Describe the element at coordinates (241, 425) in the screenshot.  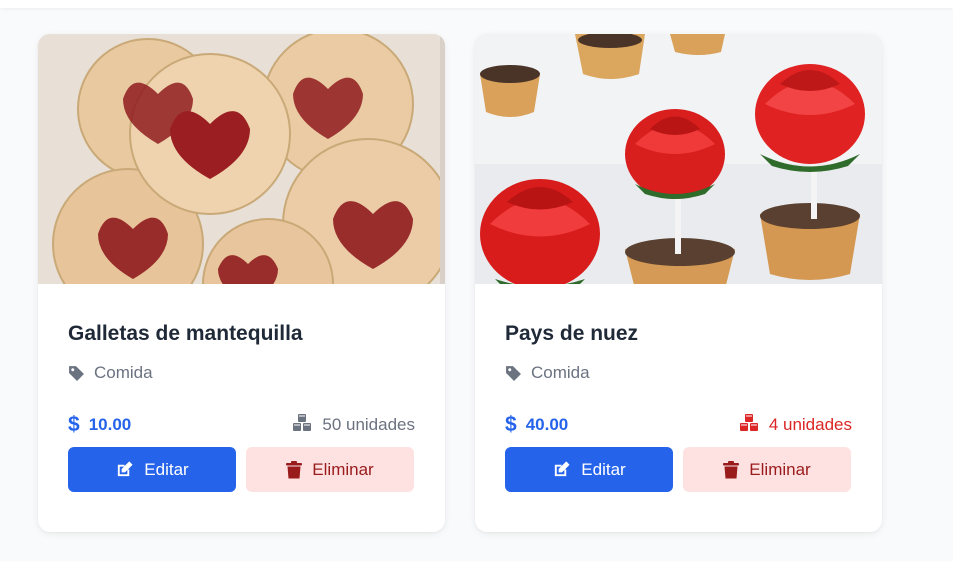
I see `price-stock-row: $ 10.00 50 unidades` at that location.